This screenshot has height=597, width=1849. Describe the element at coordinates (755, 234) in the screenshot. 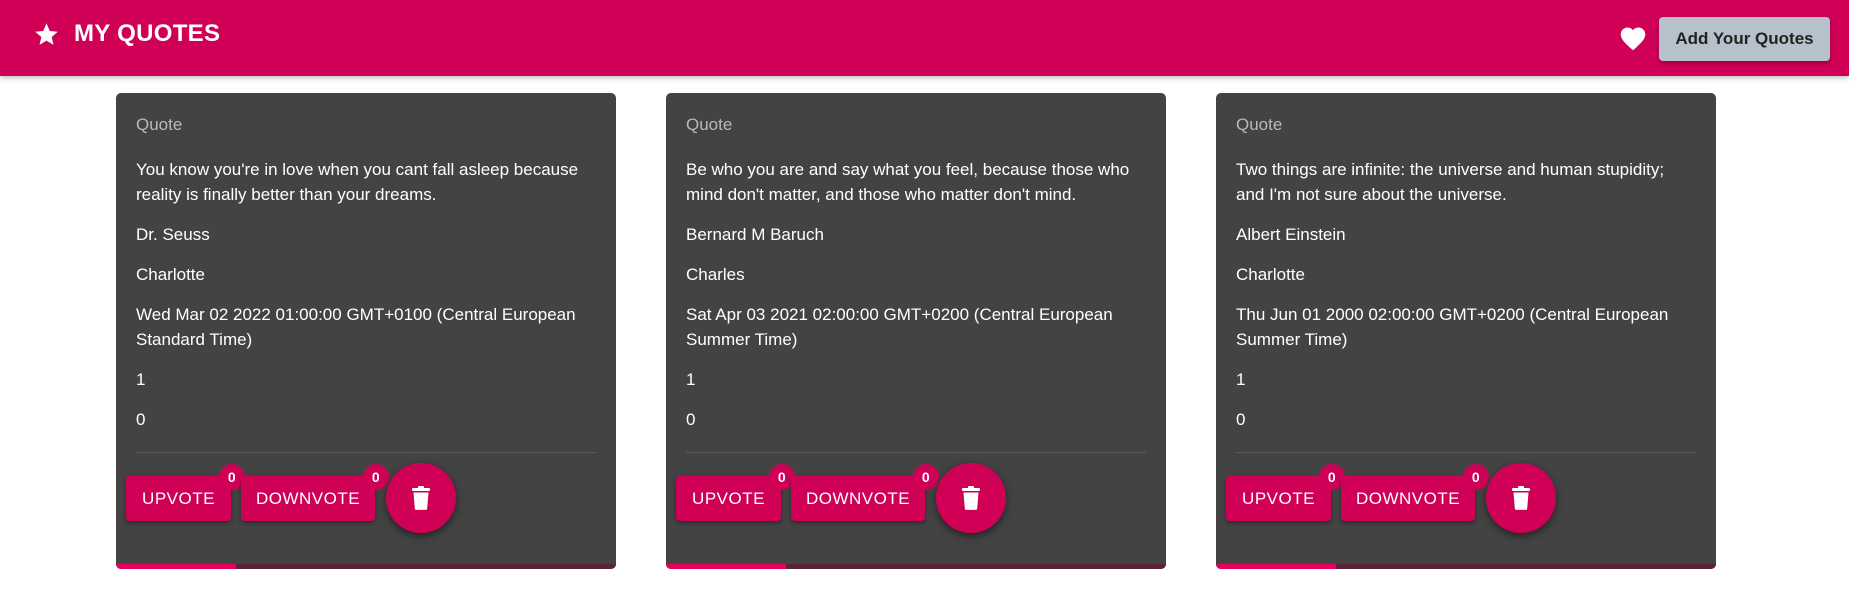

I see `quote-author: Bernard M Baruch` at that location.